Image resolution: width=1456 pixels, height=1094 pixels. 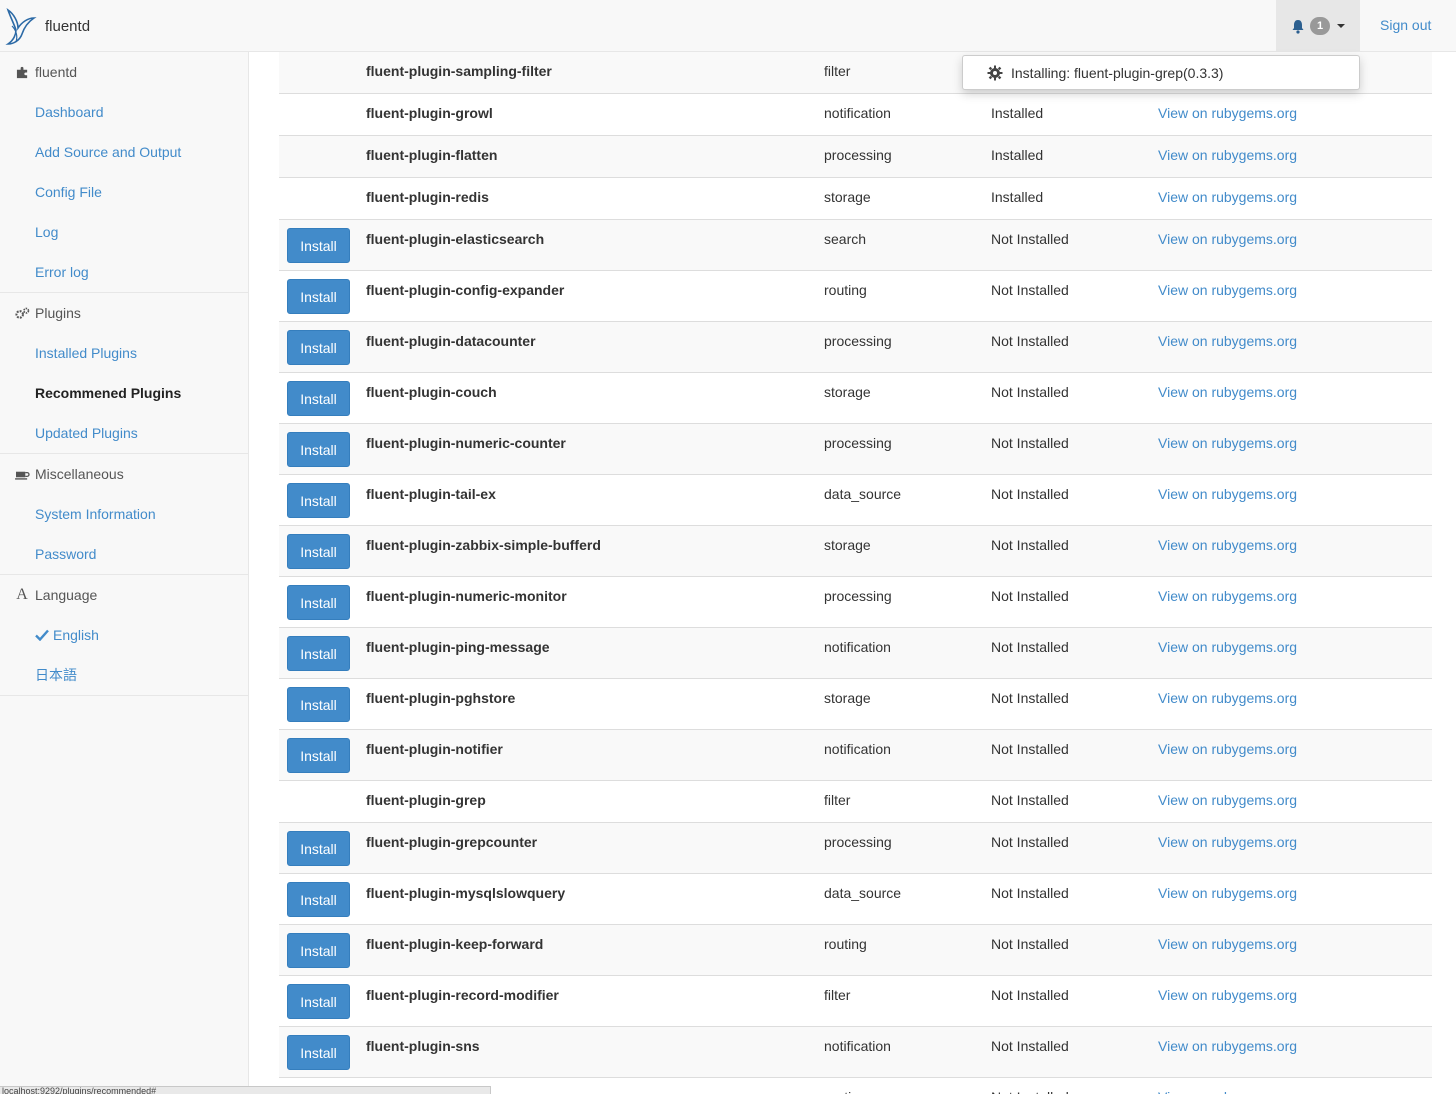 I want to click on sidebar-item-dashboard: Dashboard, so click(x=124, y=112).